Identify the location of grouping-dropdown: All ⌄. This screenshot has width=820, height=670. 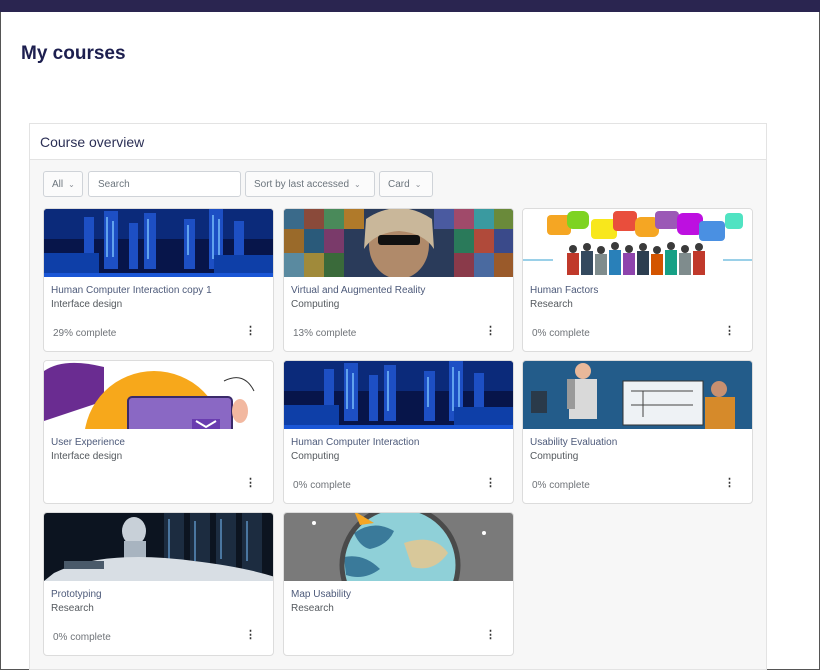
(63, 184).